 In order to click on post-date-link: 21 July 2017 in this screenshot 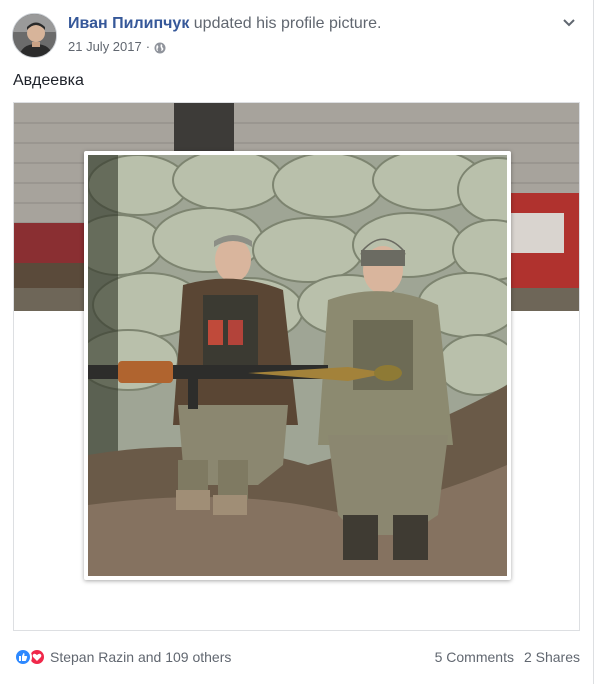, I will do `click(105, 47)`.